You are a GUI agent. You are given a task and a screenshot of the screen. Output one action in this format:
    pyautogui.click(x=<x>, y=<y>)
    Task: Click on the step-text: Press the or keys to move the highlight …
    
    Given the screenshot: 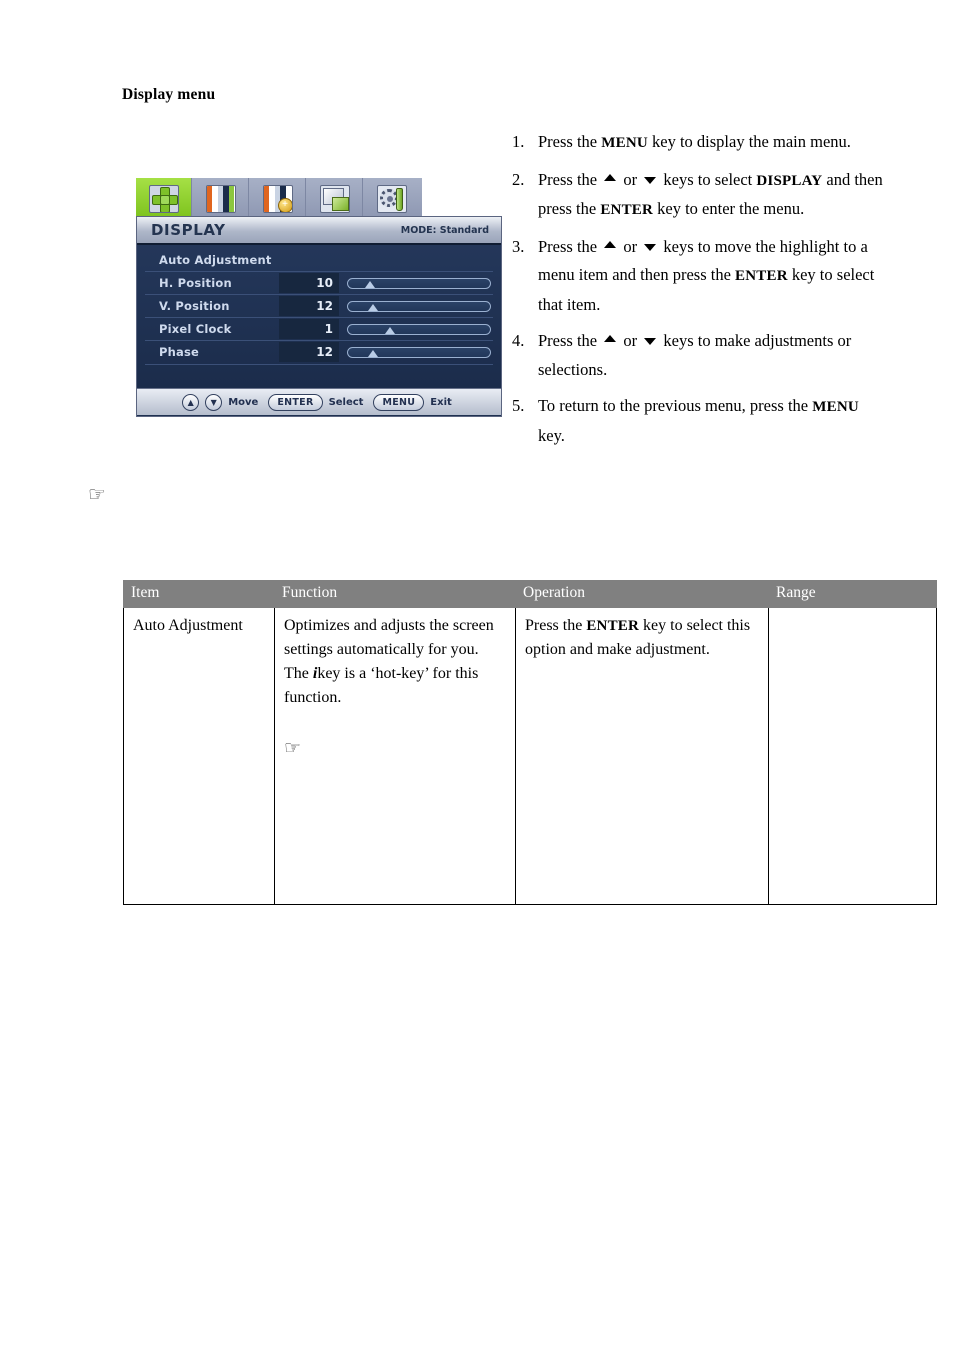 What is the action you would take?
    pyautogui.click(x=706, y=275)
    